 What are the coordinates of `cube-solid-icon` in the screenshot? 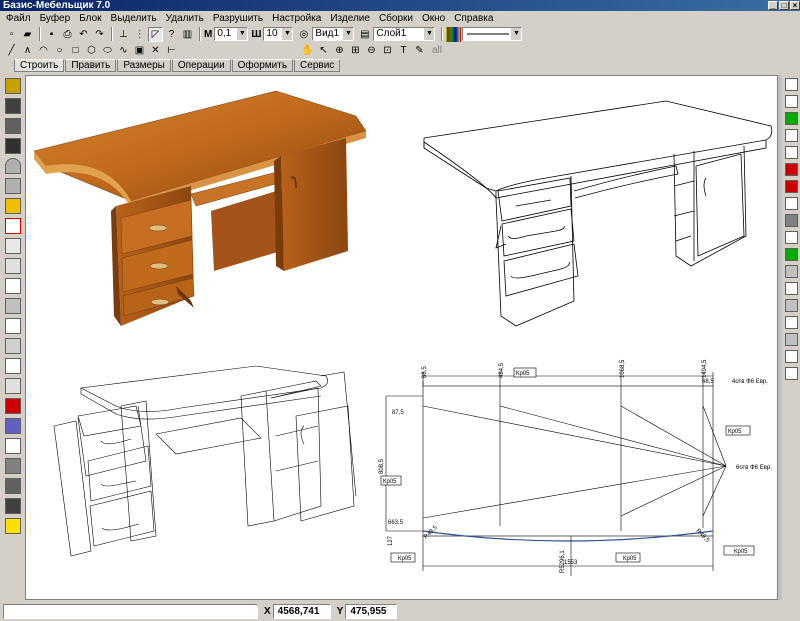 It's located at (13, 306).